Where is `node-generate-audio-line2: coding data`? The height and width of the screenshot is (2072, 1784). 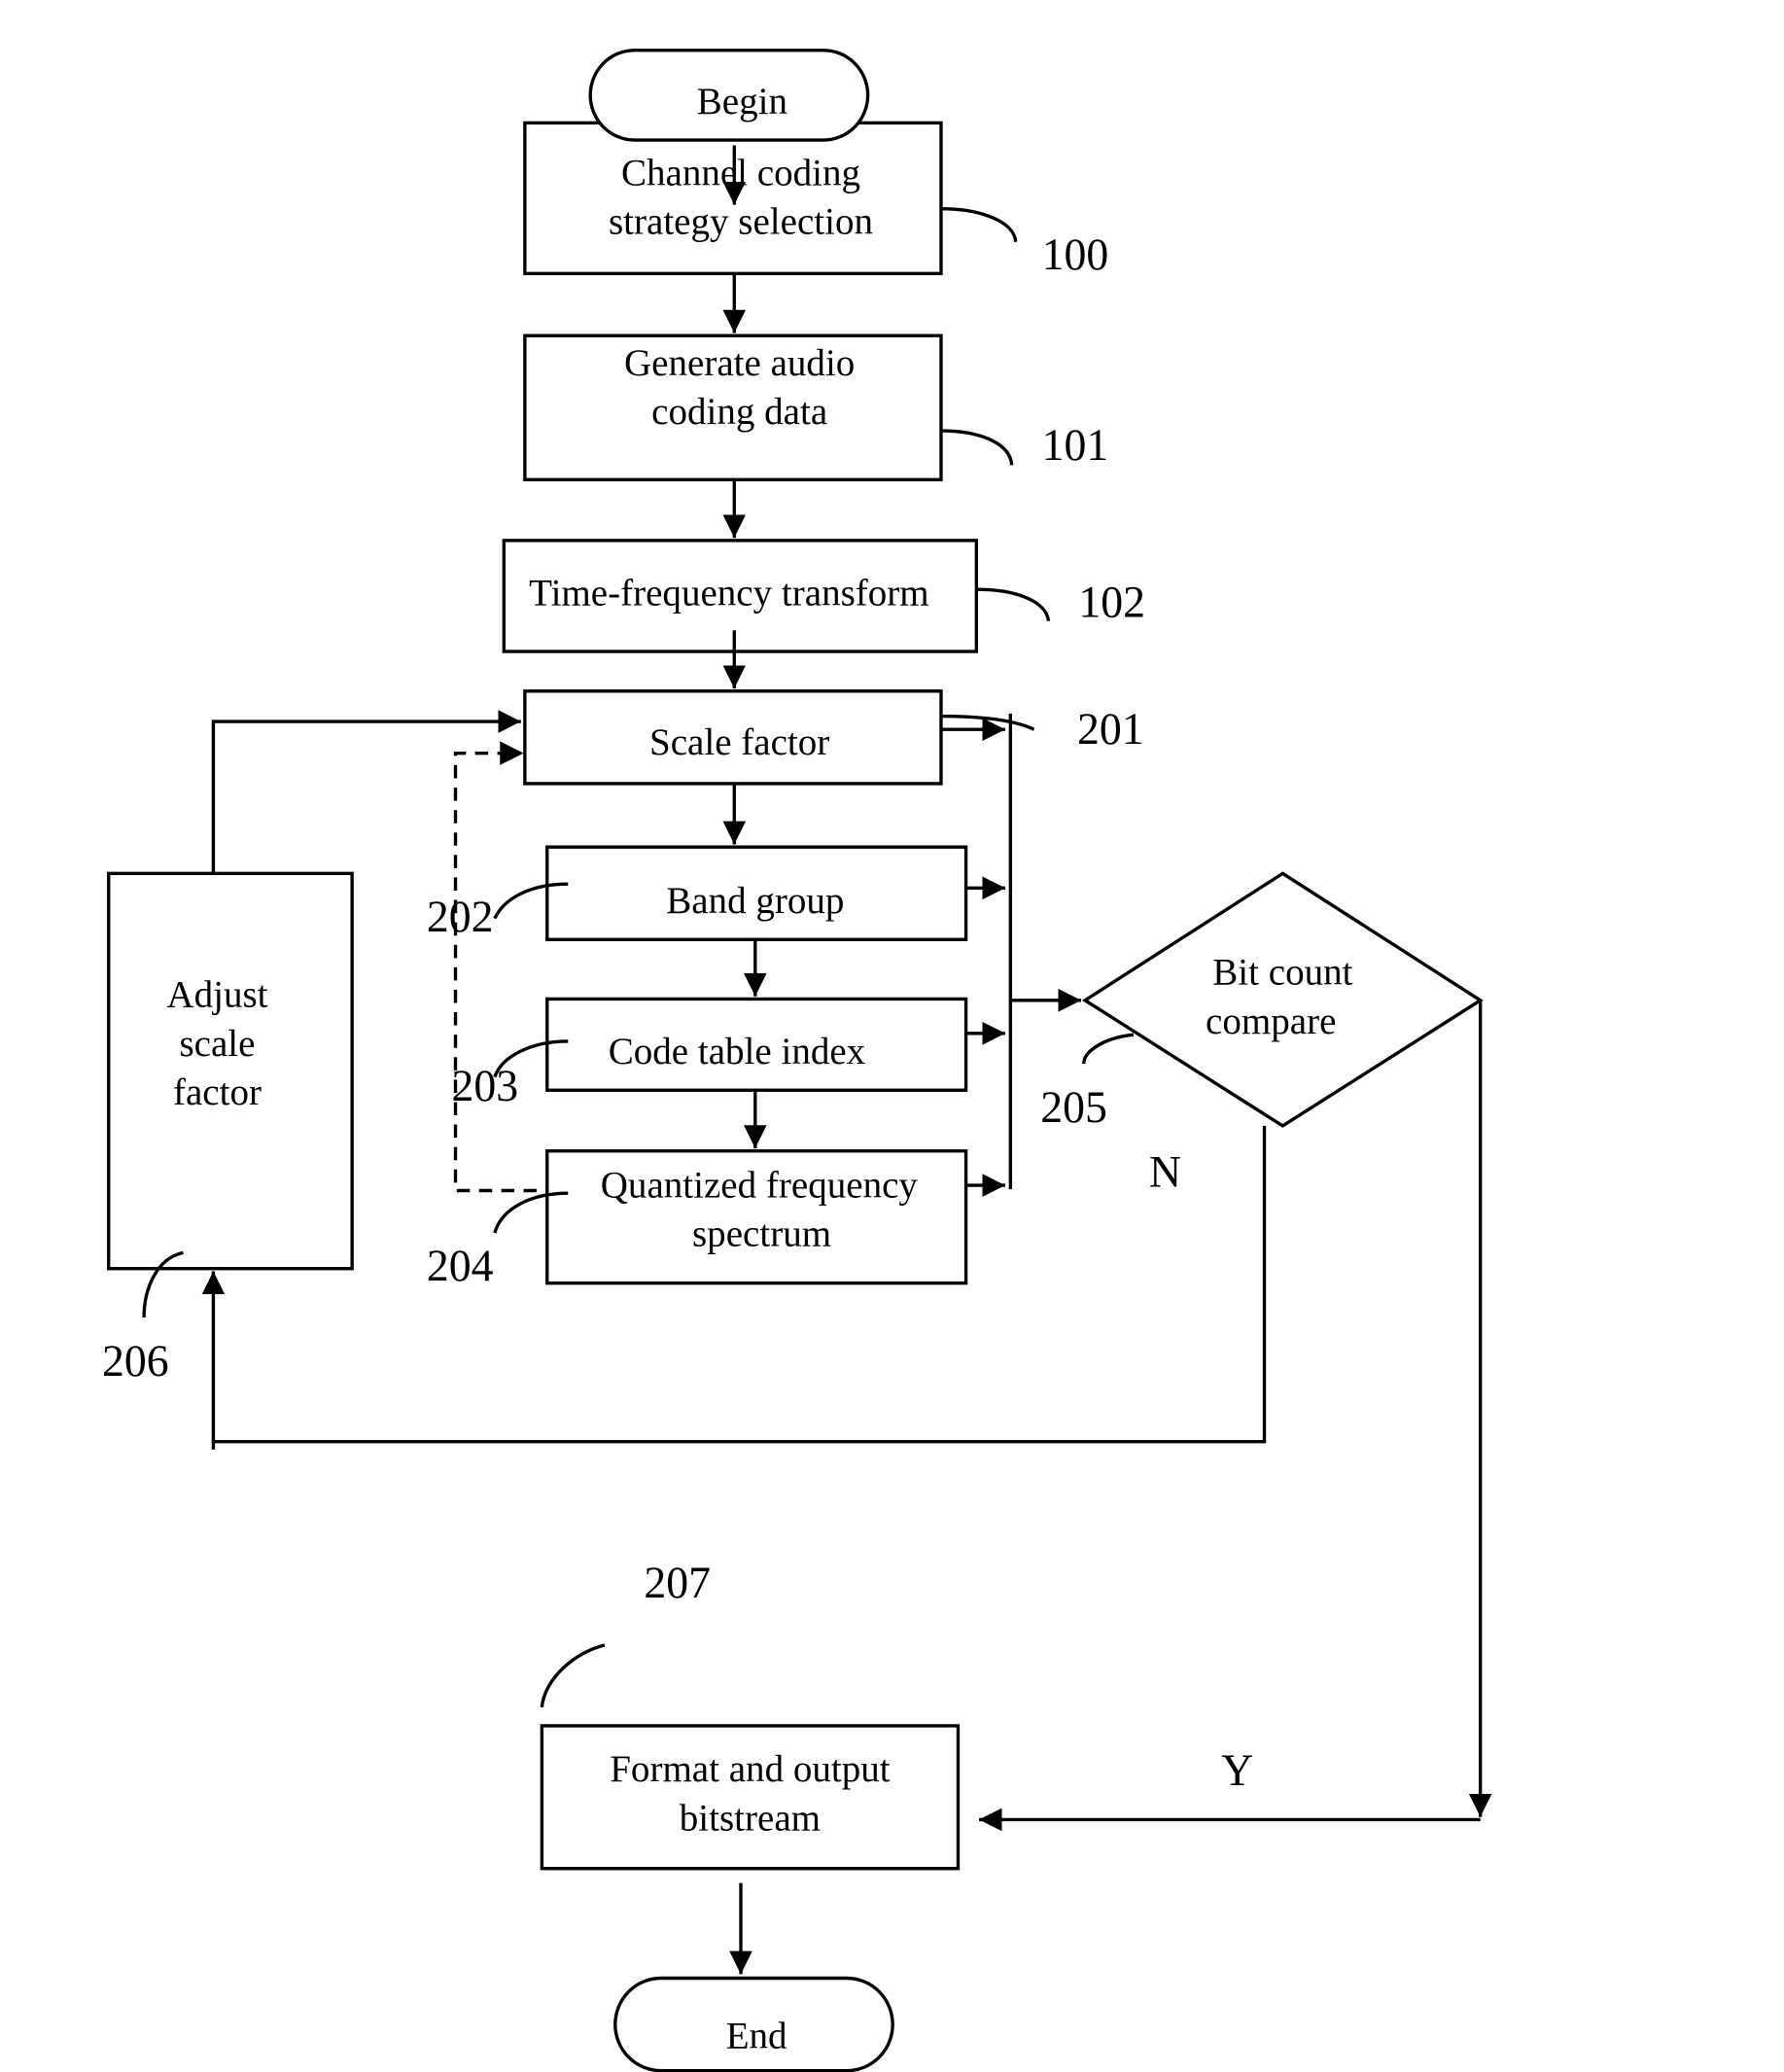 node-generate-audio-line2: coding data is located at coordinates (739, 412).